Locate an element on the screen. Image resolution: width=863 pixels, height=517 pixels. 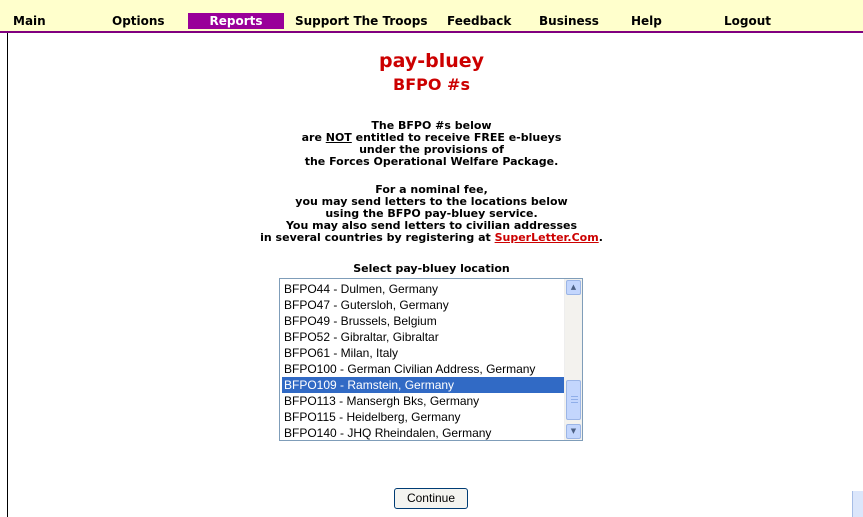
listbox-scrollbar: ▲ ▼ is located at coordinates (573, 359).